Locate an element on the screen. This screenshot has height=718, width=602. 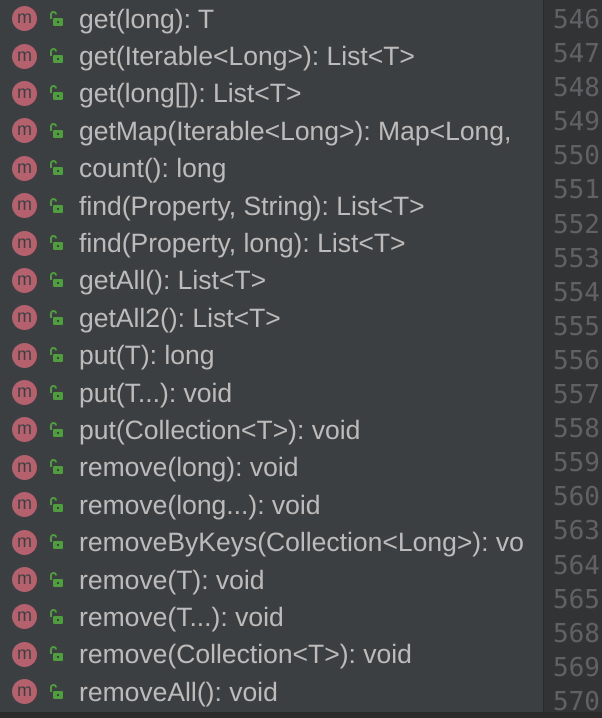
method-signature: put(T...): void is located at coordinates (155, 392).